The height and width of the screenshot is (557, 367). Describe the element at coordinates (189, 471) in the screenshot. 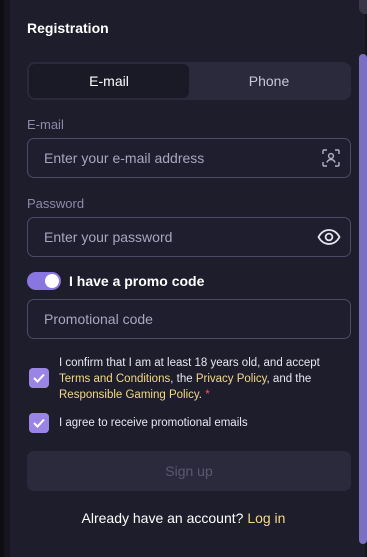

I see `signup-button: Sign up` at that location.